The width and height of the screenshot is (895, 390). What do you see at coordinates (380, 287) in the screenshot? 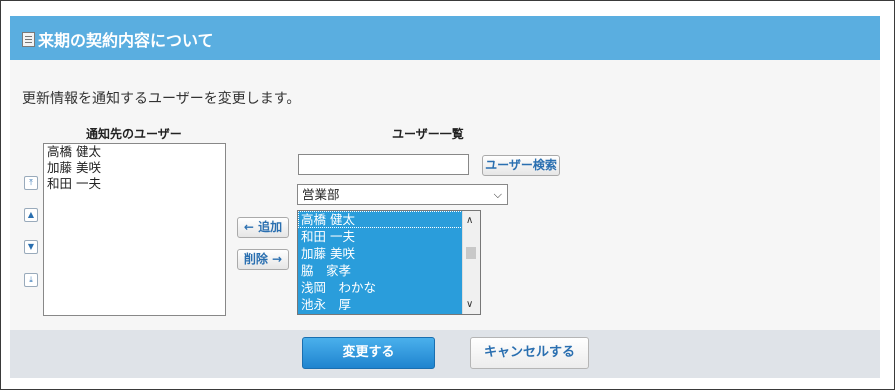
I see `list-item: 浅岡 わかな` at bounding box center [380, 287].